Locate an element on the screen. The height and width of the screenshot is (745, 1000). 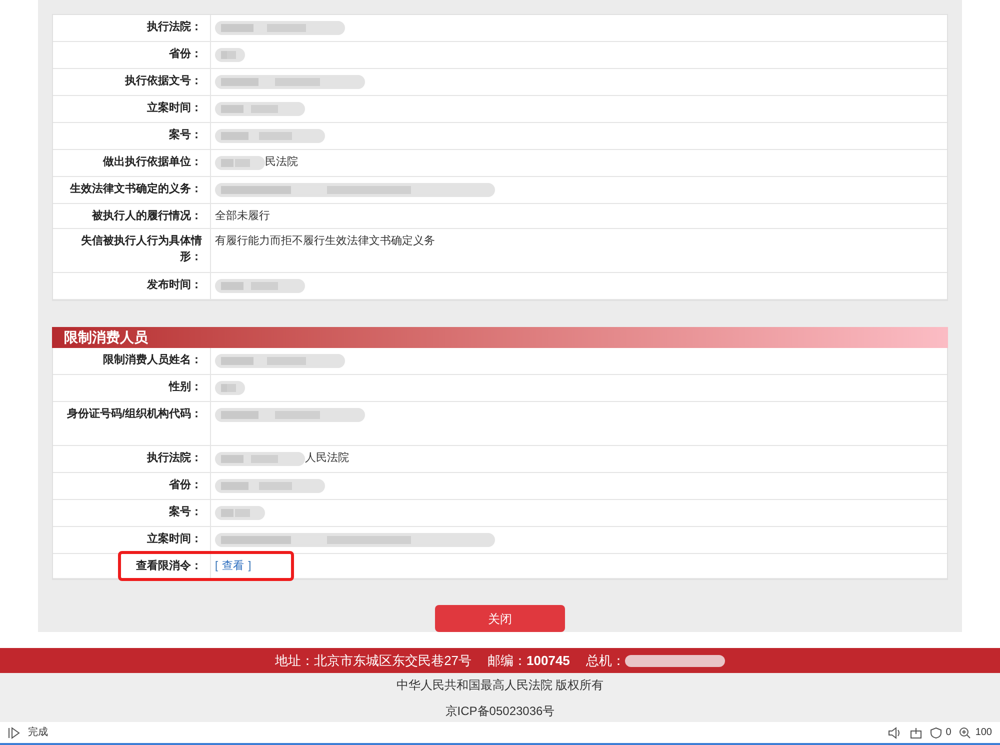
field-label: 失信被执行人行为具体情形： is located at coordinates (141, 249).